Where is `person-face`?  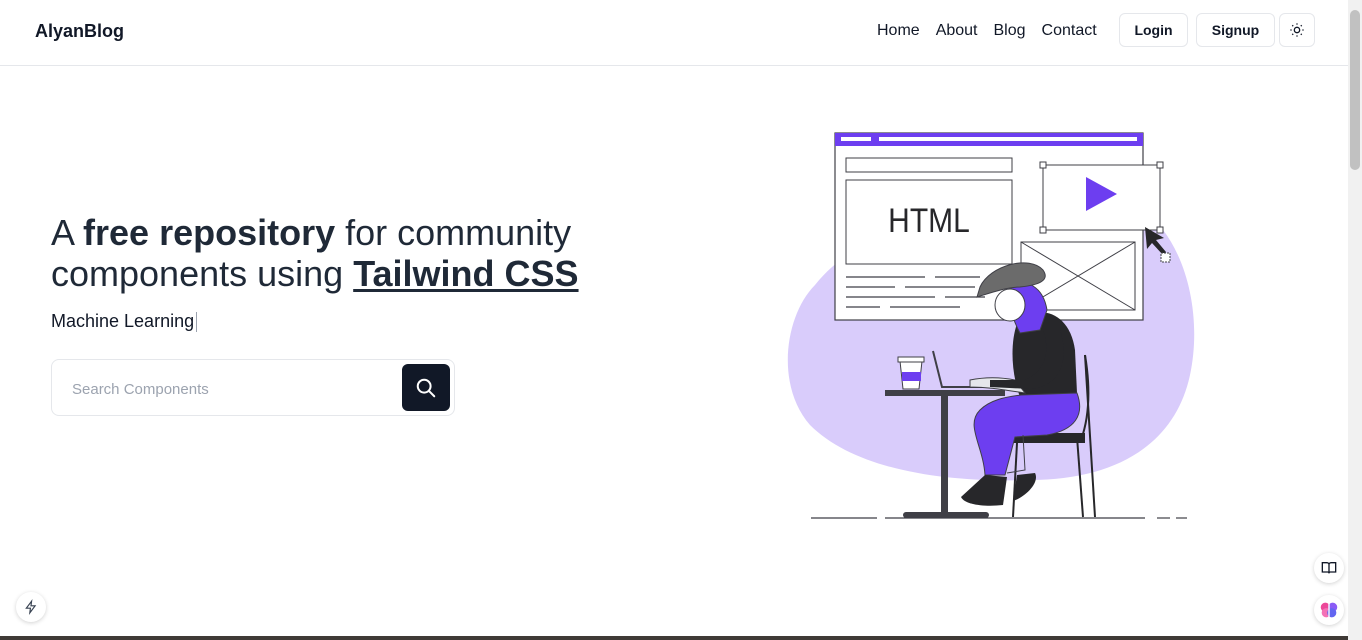 person-face is located at coordinates (1010, 305).